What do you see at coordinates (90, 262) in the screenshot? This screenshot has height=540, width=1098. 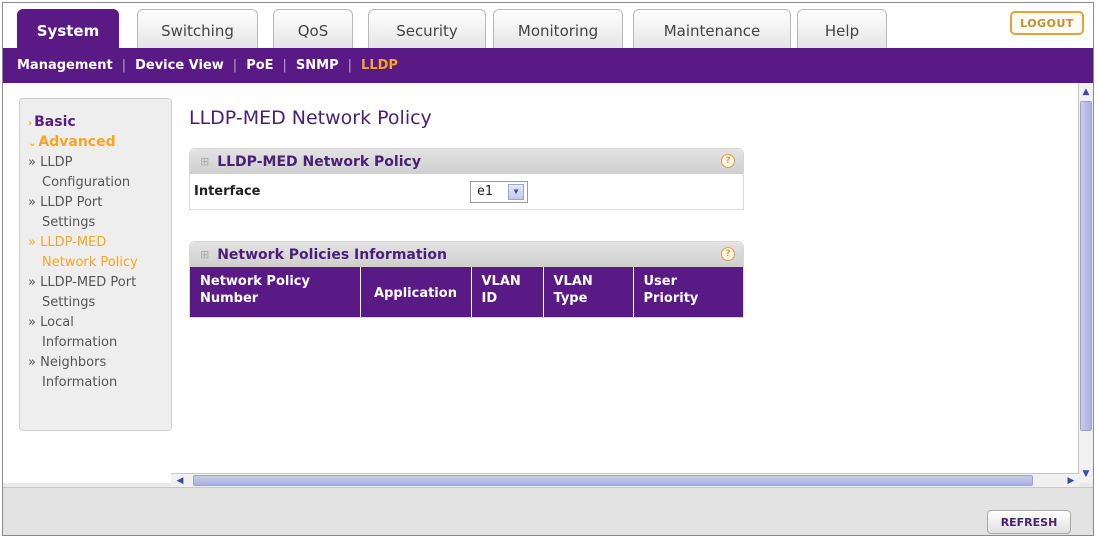 I see `menu-item-label-cont: Network Policy` at bounding box center [90, 262].